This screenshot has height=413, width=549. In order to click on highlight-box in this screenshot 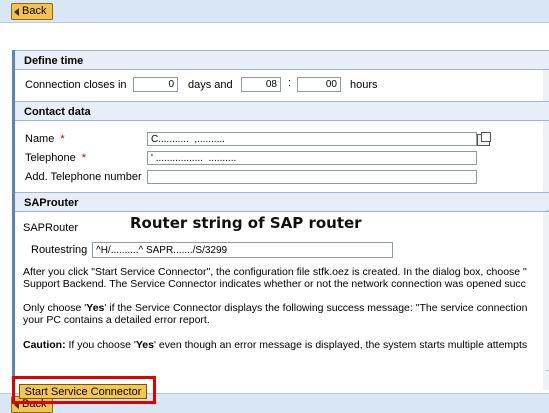, I will do `click(84, 390)`.